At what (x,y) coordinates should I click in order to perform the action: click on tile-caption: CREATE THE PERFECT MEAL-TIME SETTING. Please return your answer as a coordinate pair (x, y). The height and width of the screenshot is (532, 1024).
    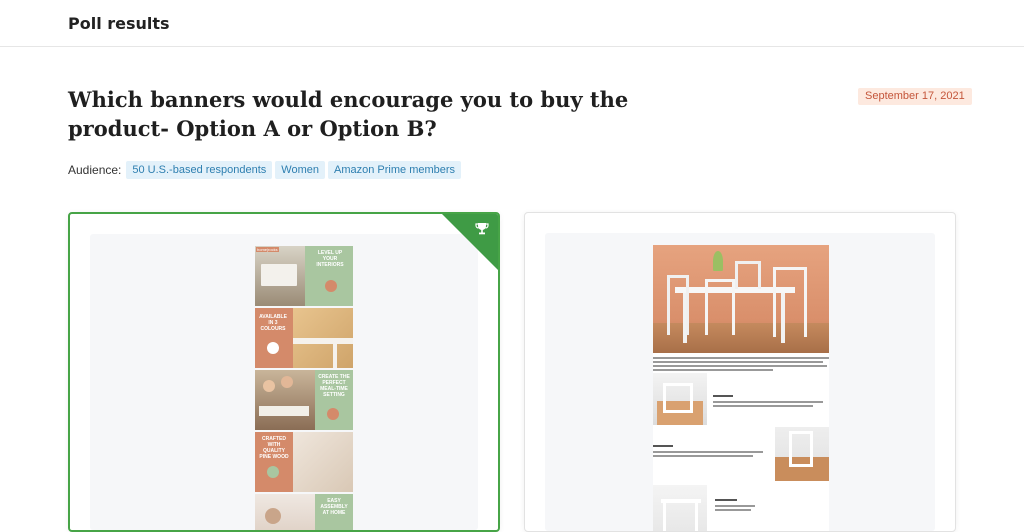
    Looking at the image, I should click on (334, 386).